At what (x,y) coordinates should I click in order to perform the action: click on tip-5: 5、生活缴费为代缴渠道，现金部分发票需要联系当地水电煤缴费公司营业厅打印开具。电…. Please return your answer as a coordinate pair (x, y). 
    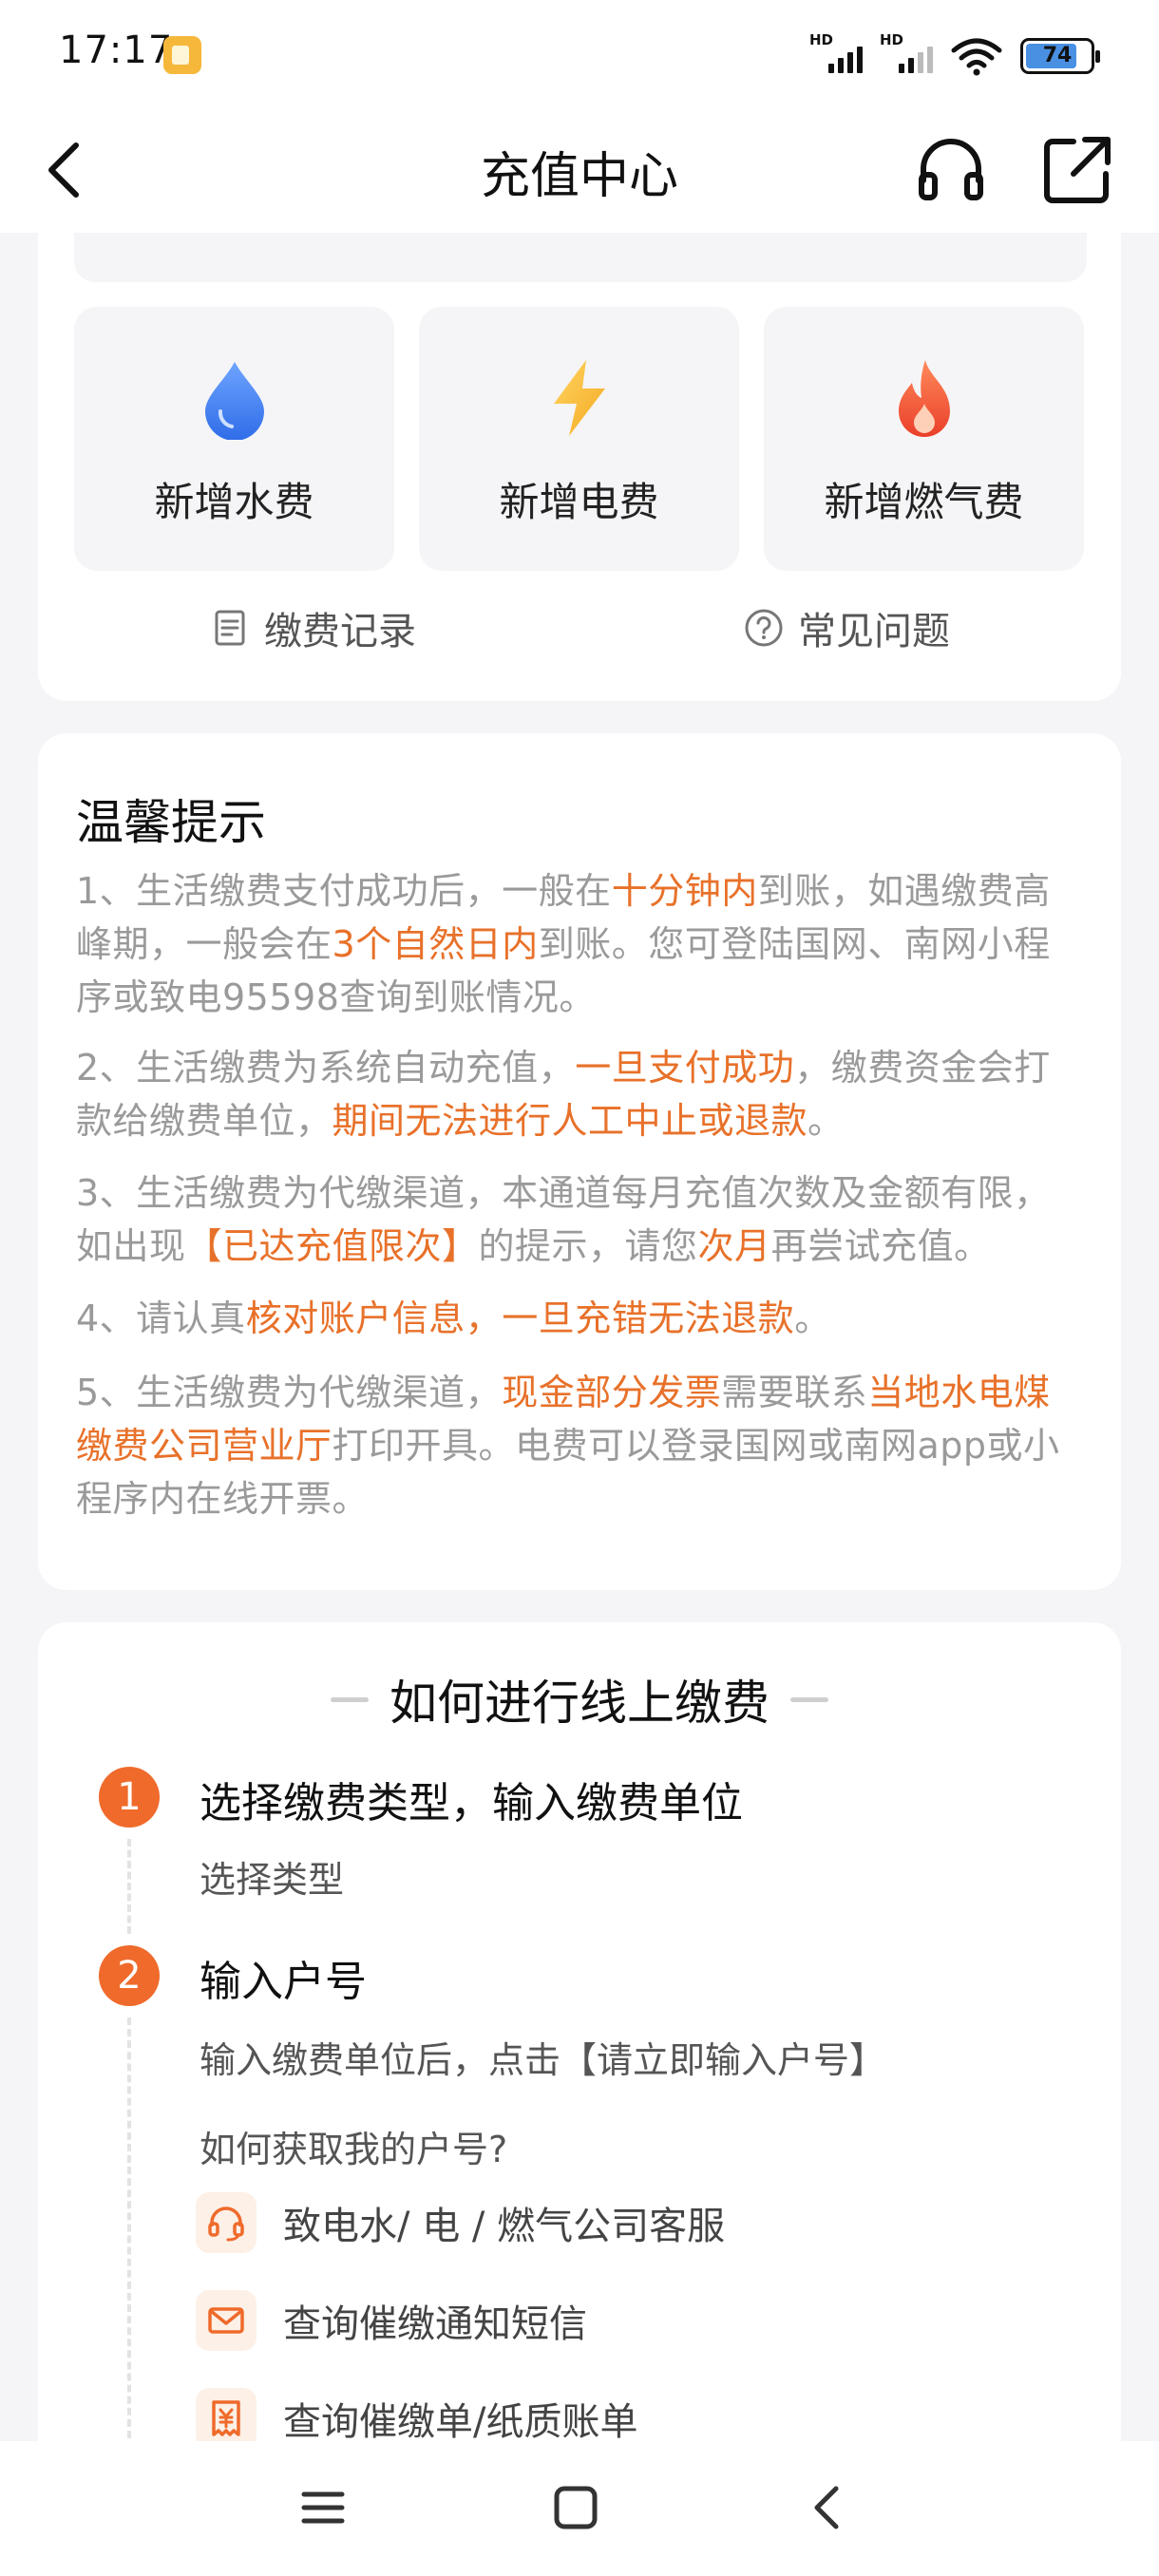
    Looking at the image, I should click on (568, 1446).